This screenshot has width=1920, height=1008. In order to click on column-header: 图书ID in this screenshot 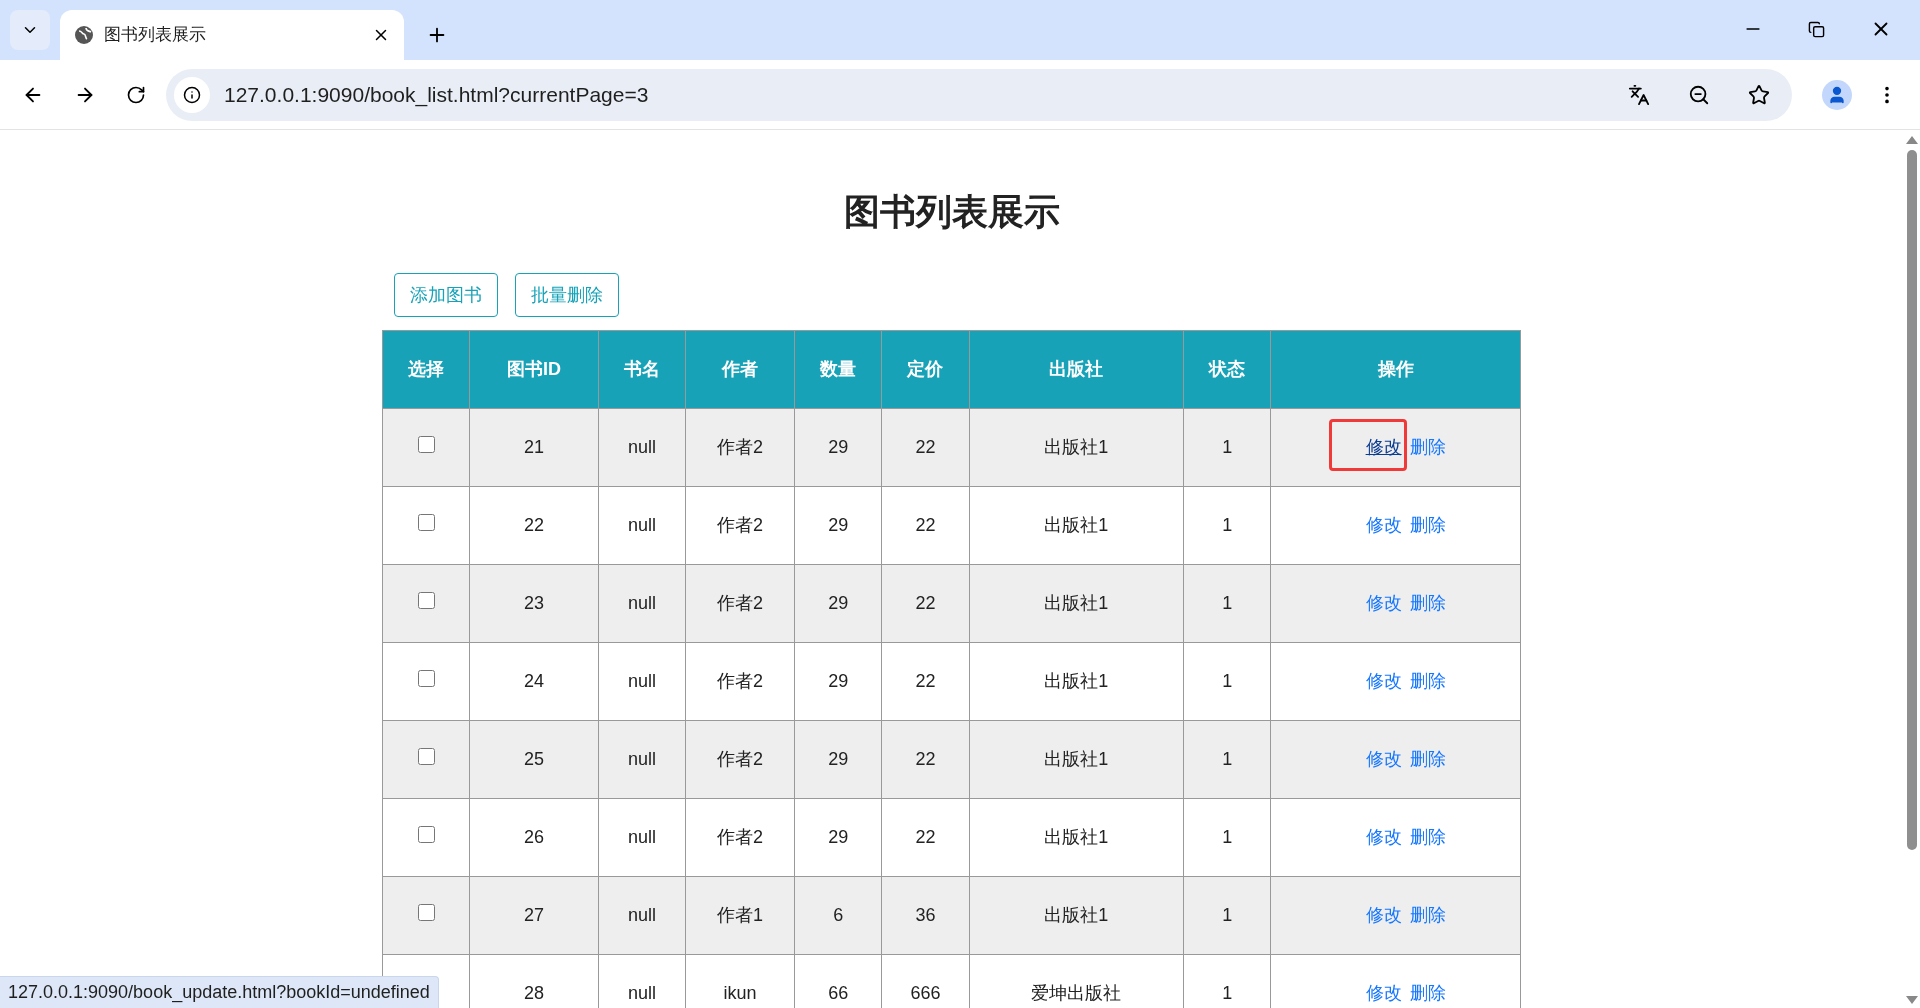, I will do `click(534, 369)`.